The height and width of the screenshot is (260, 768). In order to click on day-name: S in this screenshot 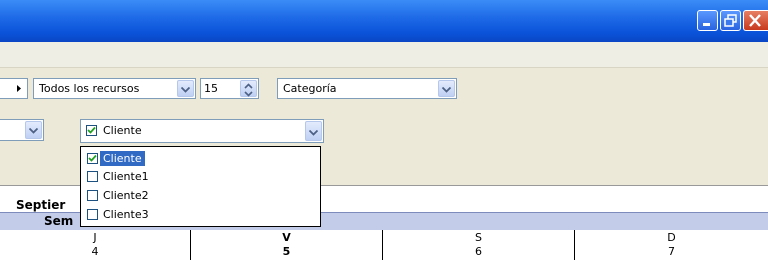, I will do `click(478, 237)`.